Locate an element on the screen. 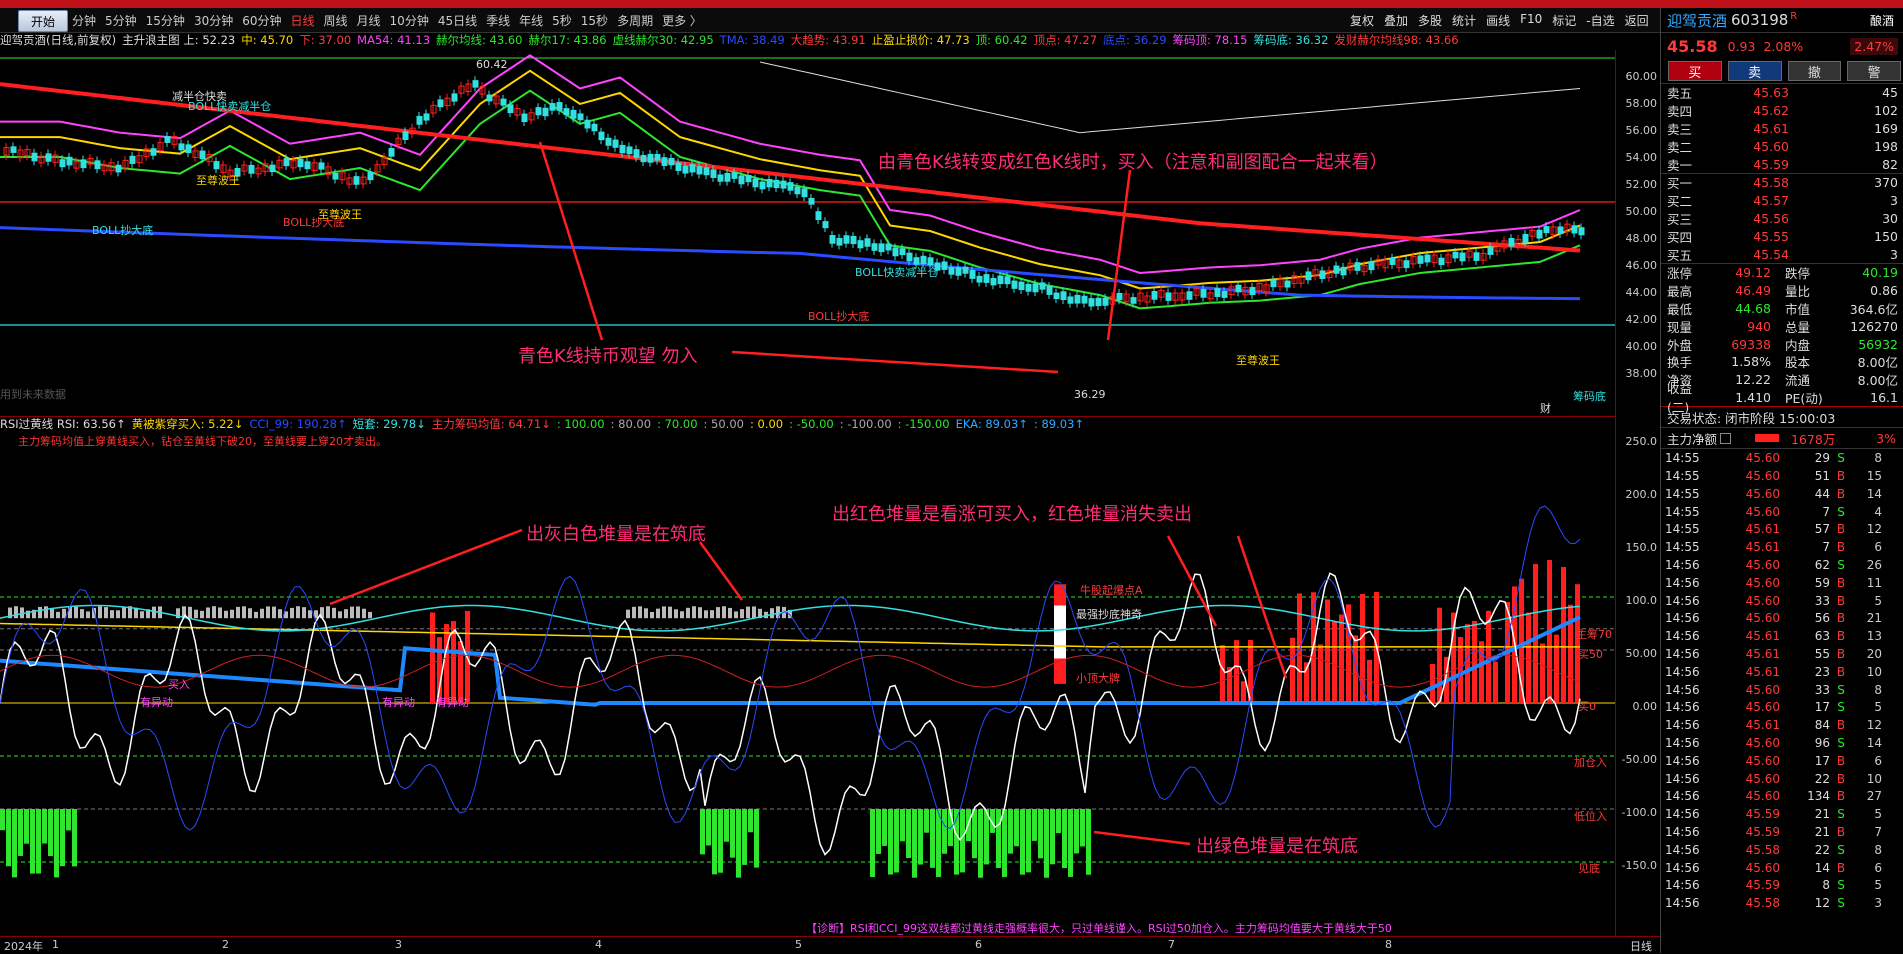 The height and width of the screenshot is (954, 1903). stat-label: PE(动) is located at coordinates (1804, 398).